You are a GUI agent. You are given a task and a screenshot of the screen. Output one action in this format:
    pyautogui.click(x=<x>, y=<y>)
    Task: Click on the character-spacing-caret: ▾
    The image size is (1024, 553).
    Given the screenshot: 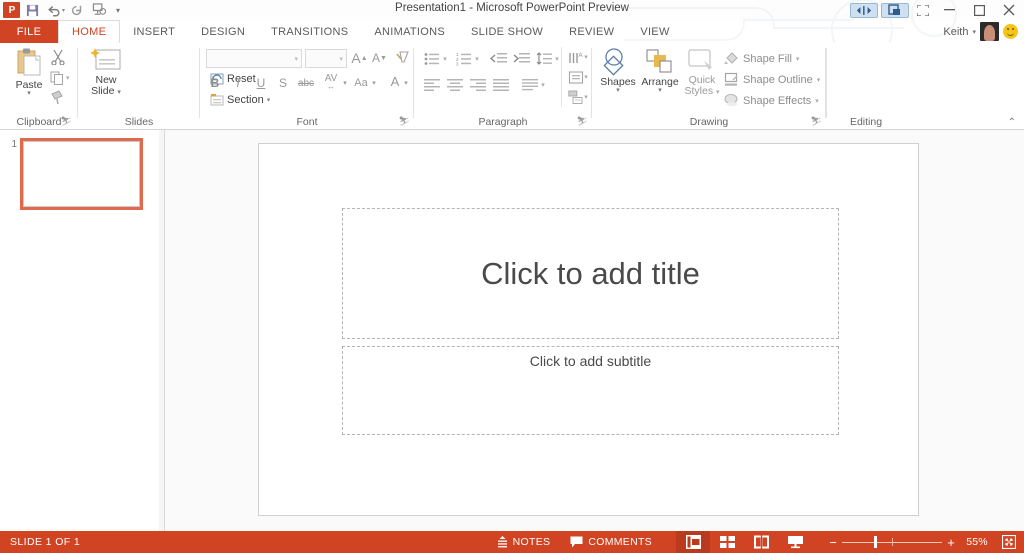 What is the action you would take?
    pyautogui.click(x=345, y=83)
    